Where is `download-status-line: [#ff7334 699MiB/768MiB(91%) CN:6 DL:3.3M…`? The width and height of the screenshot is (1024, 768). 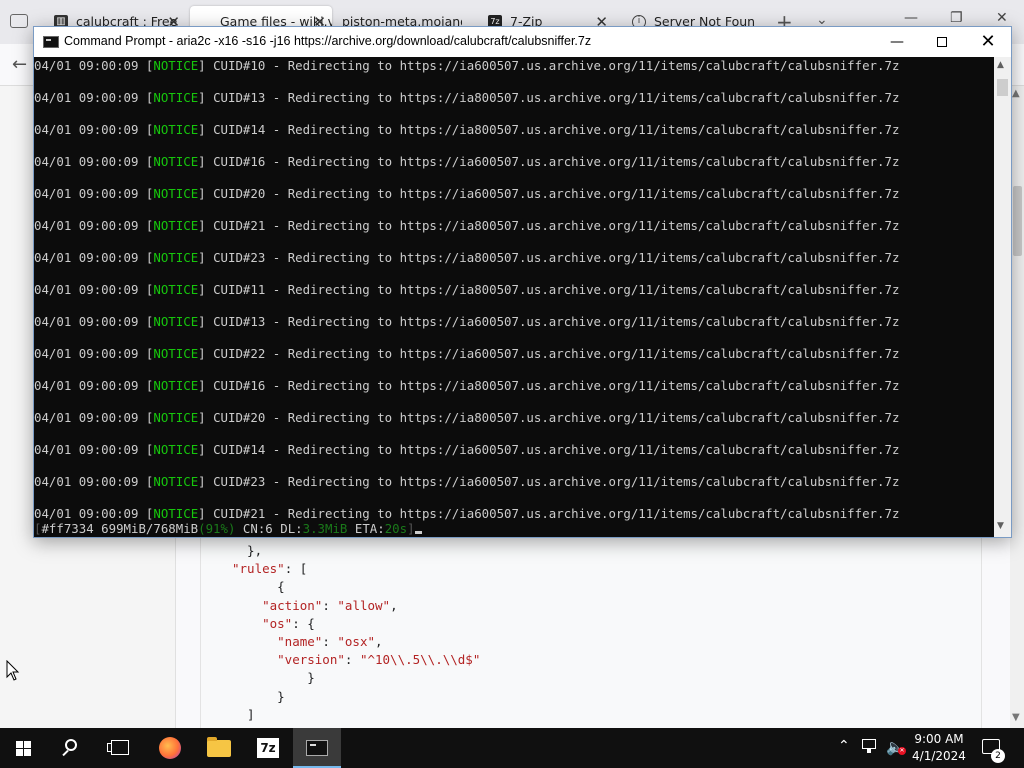
download-status-line: [#ff7334 699MiB/768MiB(91%) CN:6 DL:3.3M… is located at coordinates (228, 529).